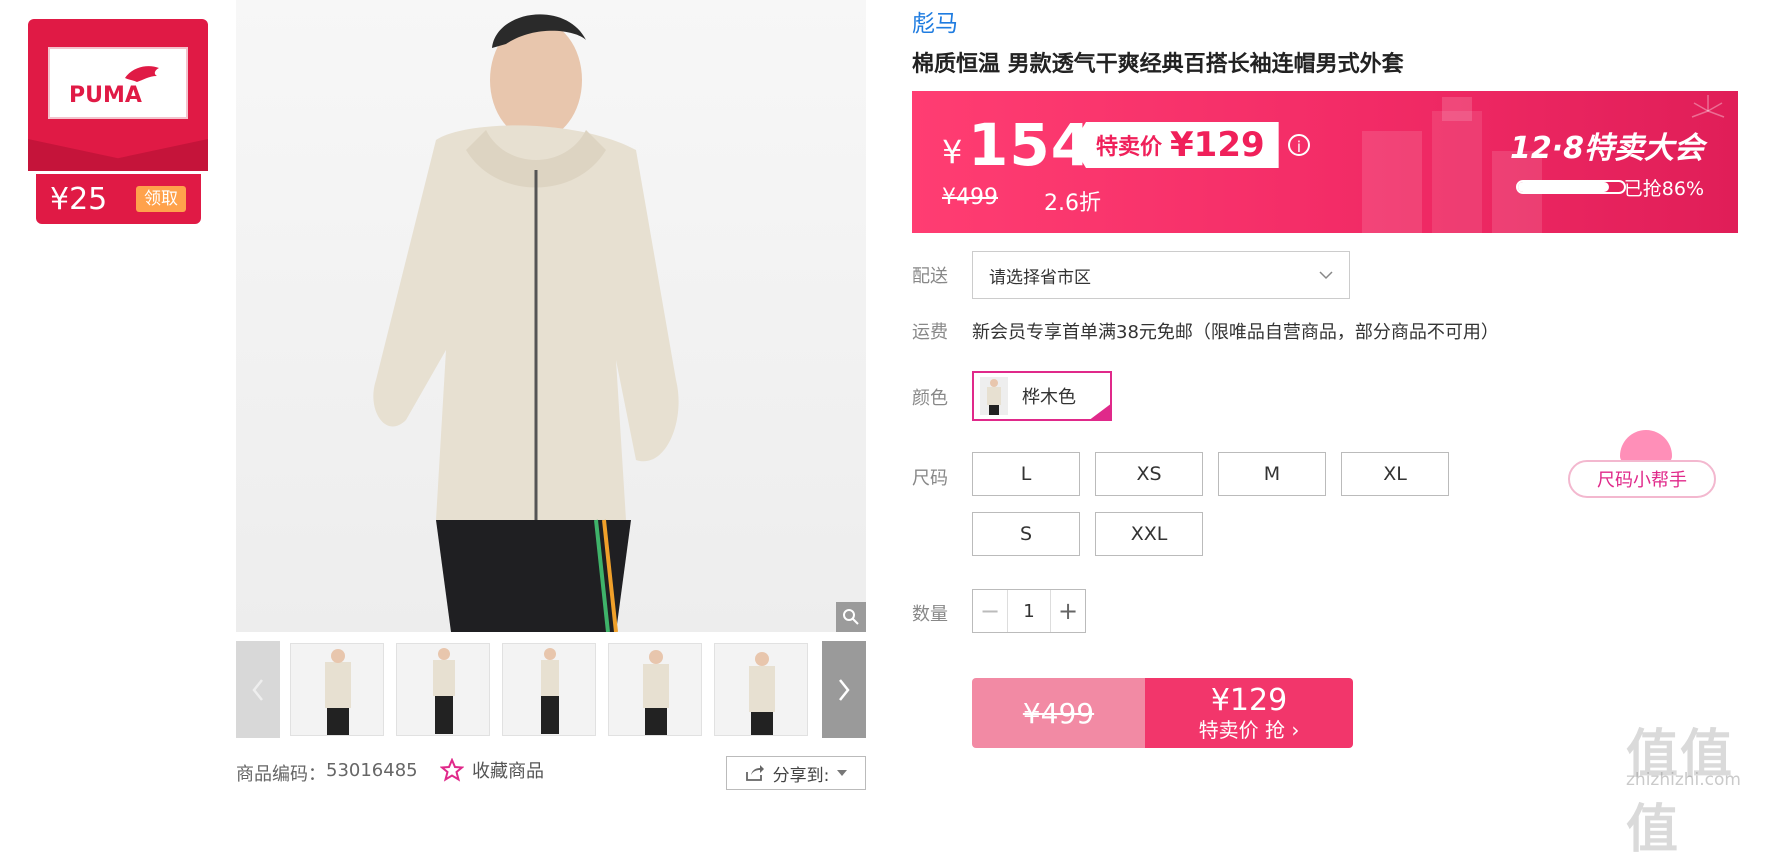 Image resolution: width=1770 pixels, height=862 pixels. What do you see at coordinates (452, 770) in the screenshot?
I see `star-icon` at bounding box center [452, 770].